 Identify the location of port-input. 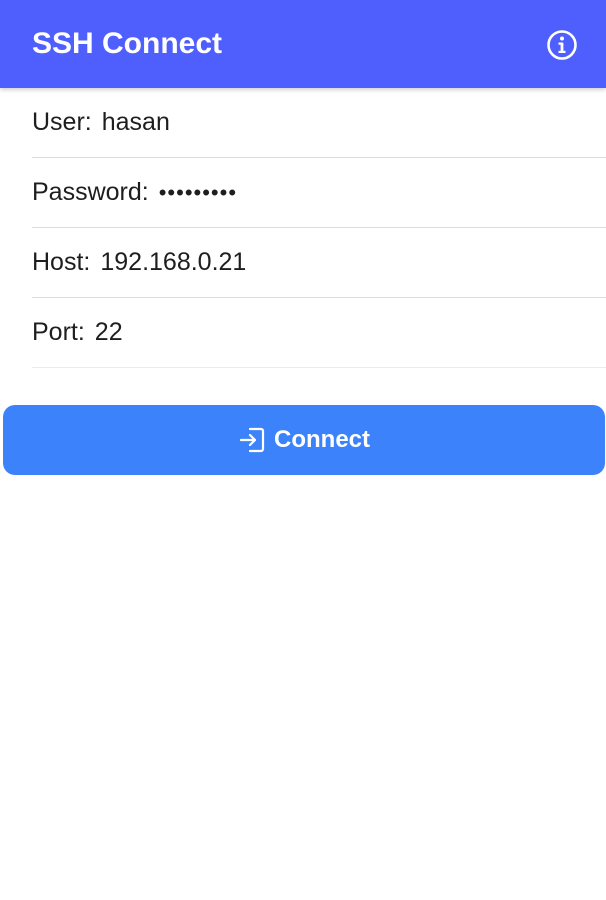
(350, 332).